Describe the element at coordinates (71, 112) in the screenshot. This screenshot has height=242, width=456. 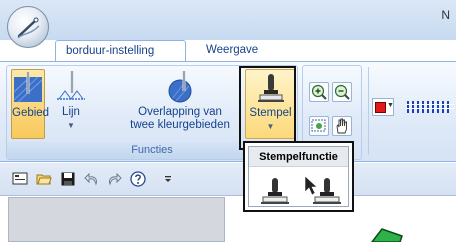
I see `lijn-label: Lijn` at that location.